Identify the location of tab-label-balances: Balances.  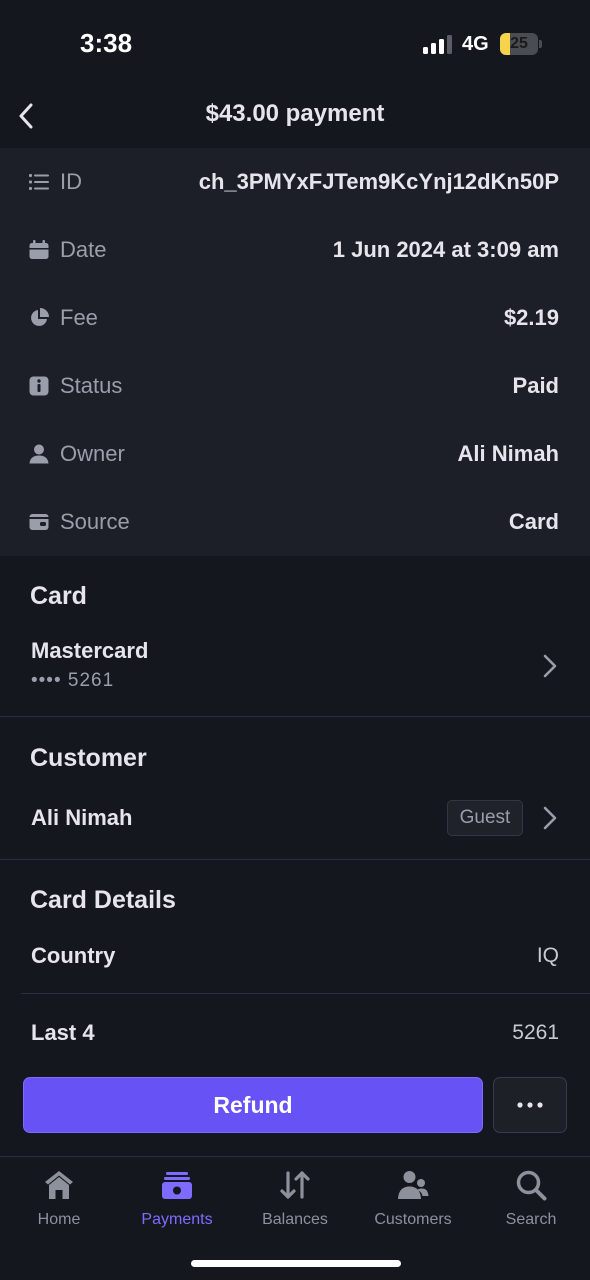
(295, 1219).